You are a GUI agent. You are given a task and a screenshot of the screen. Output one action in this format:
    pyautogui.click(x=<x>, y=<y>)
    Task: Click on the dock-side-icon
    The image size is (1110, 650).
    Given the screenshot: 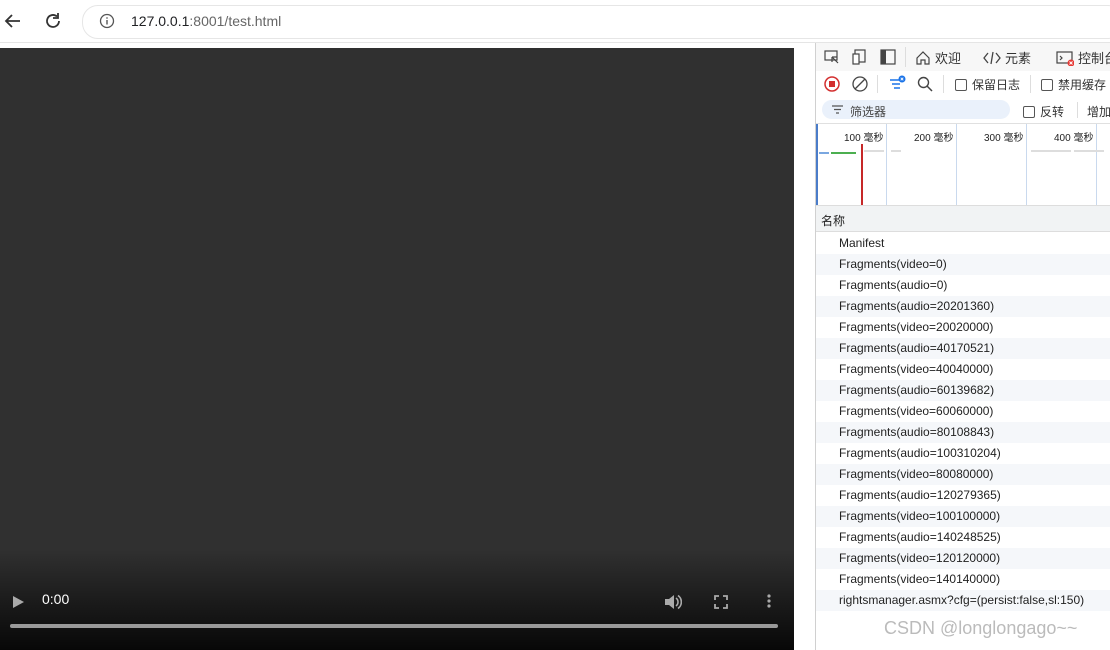 What is the action you would take?
    pyautogui.click(x=888, y=57)
    